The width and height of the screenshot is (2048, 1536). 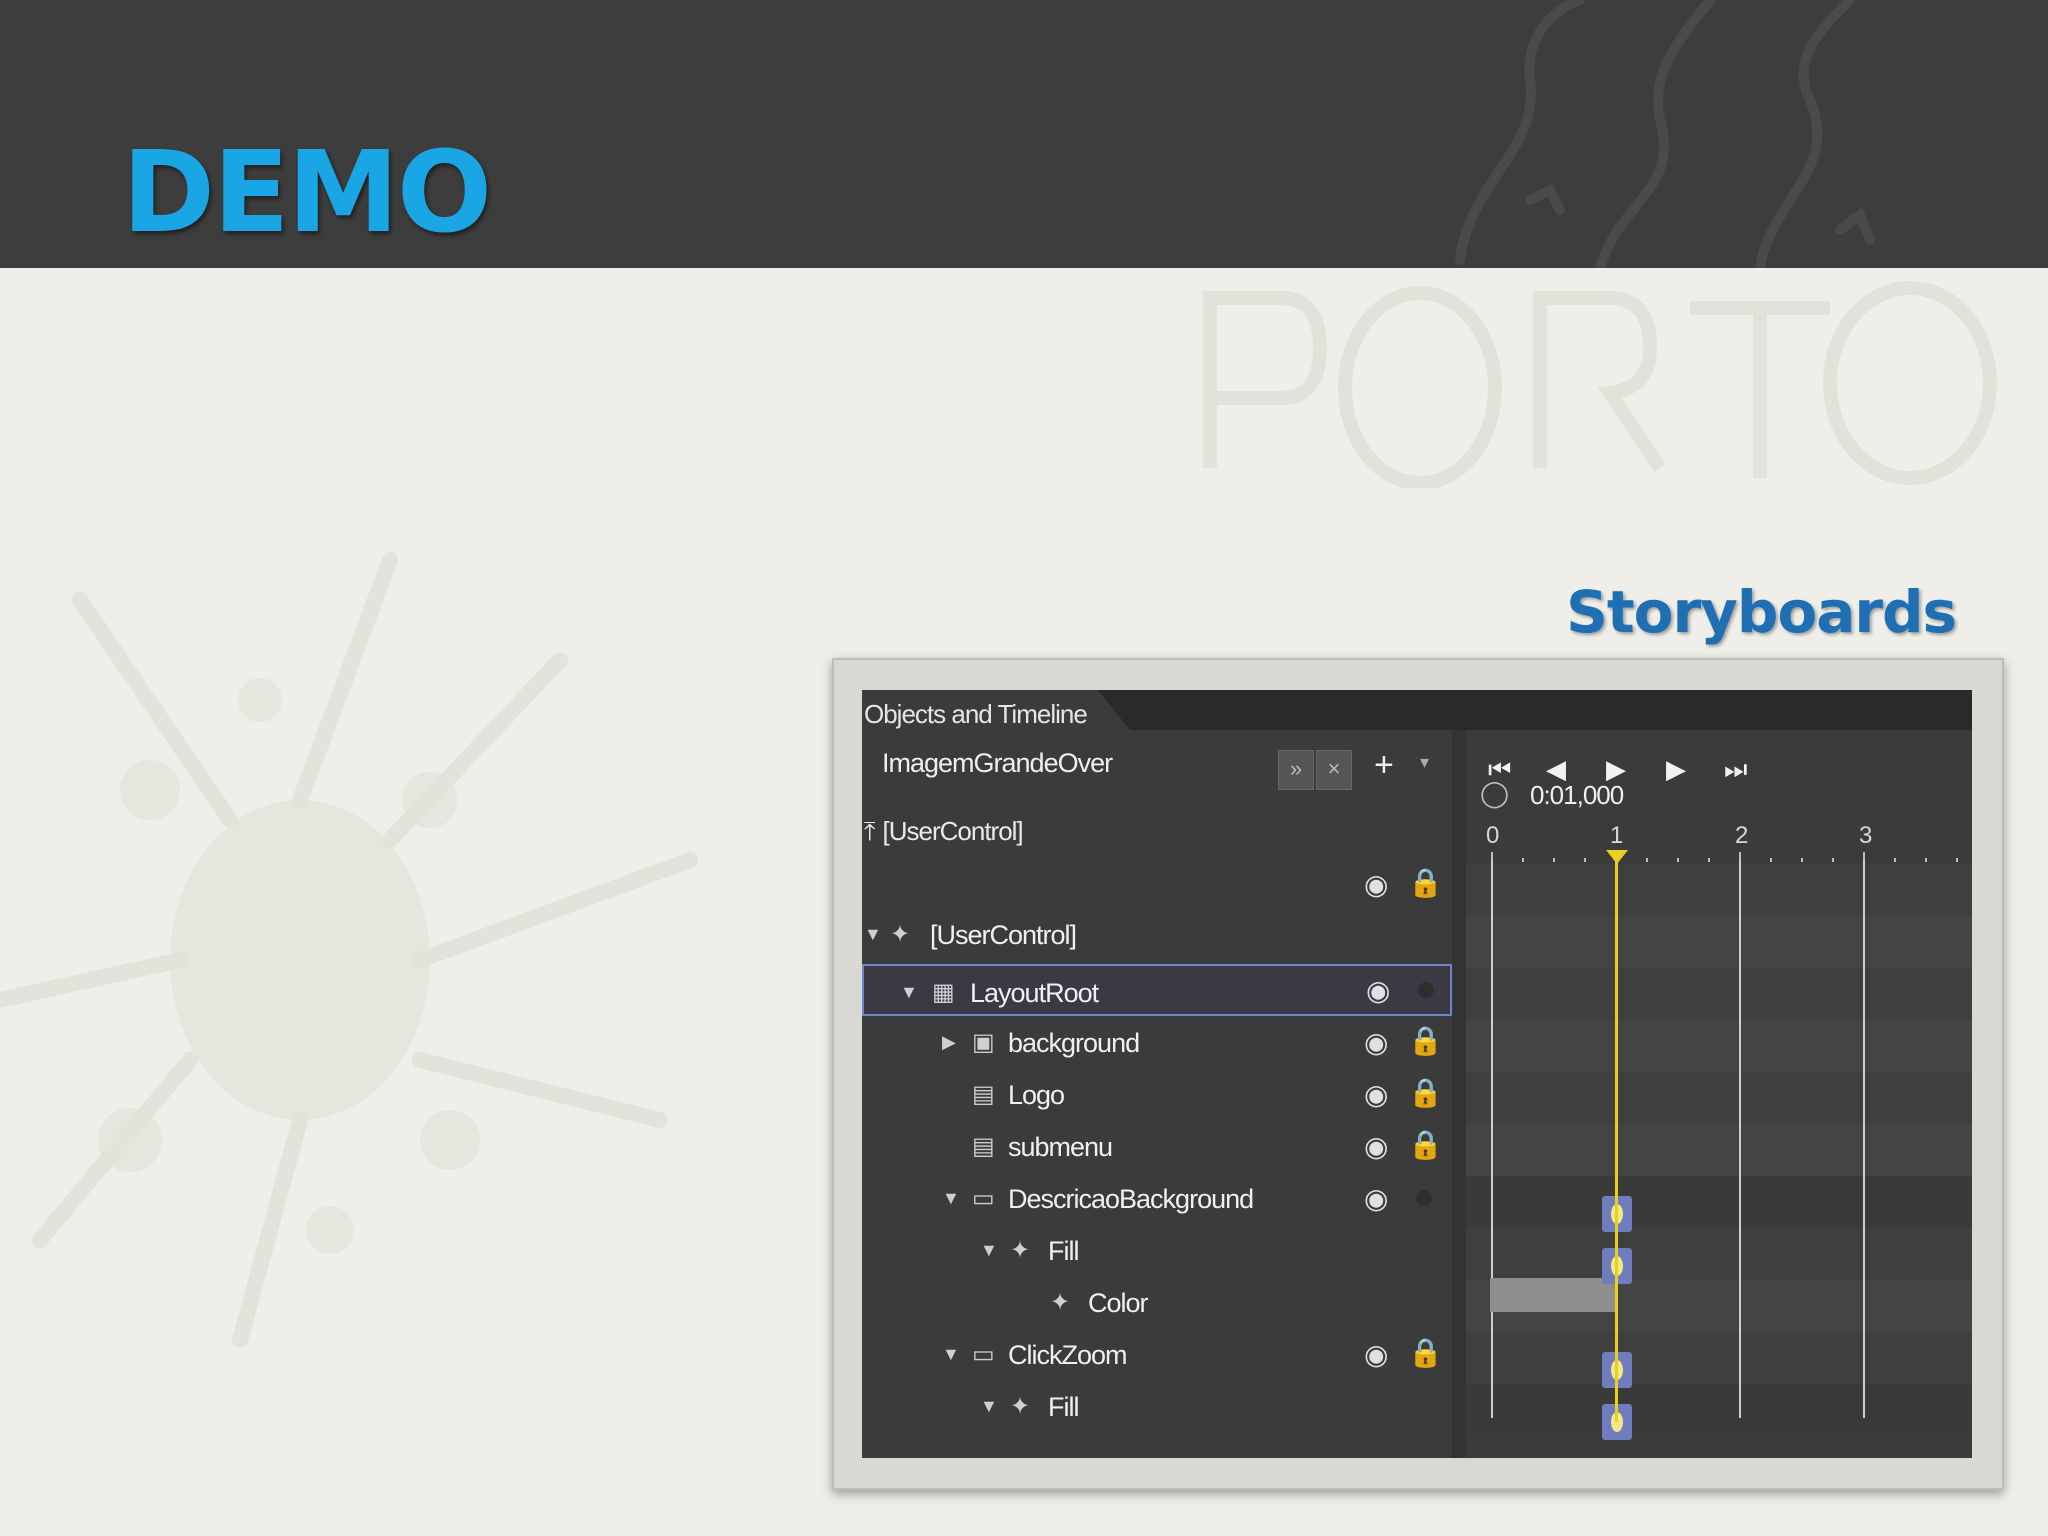 What do you see at coordinates (1384, 765) in the screenshot?
I see `add-storyboard-button: +` at bounding box center [1384, 765].